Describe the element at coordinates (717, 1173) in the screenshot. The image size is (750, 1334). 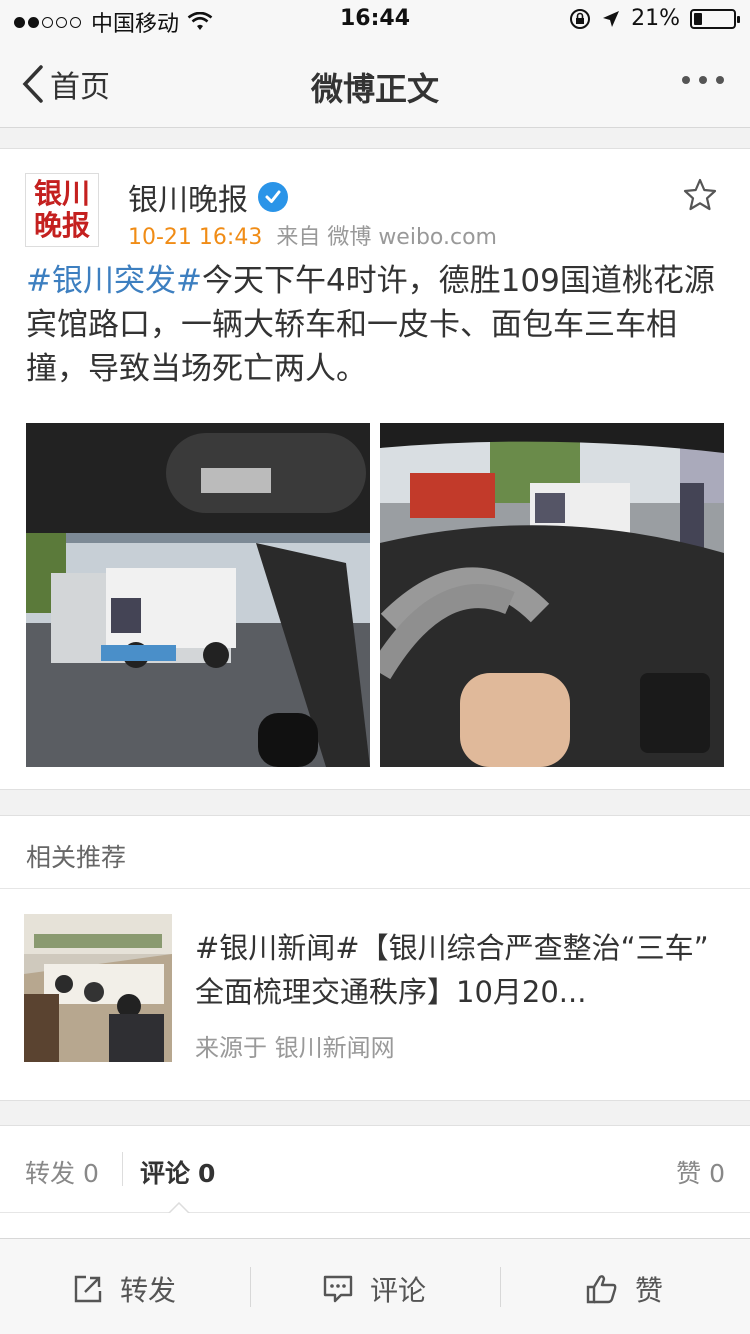
I see `tab-like-count: 0` at that location.